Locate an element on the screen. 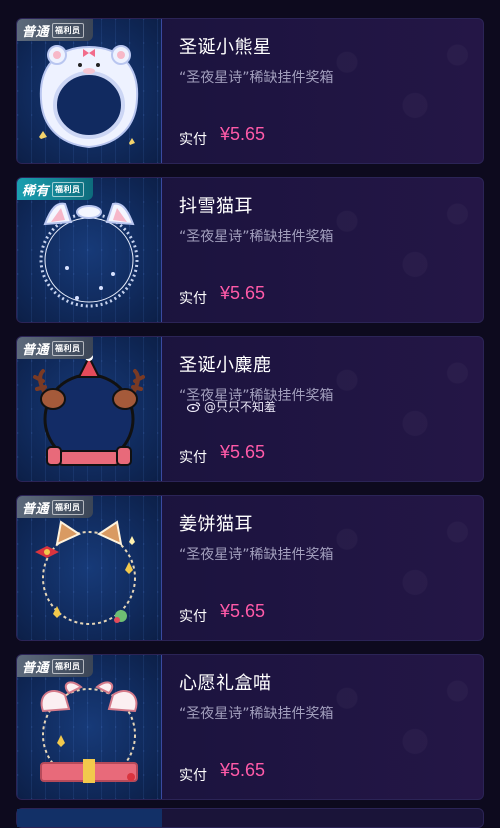 This screenshot has width=500, height=828. weibo-icon is located at coordinates (194, 407).